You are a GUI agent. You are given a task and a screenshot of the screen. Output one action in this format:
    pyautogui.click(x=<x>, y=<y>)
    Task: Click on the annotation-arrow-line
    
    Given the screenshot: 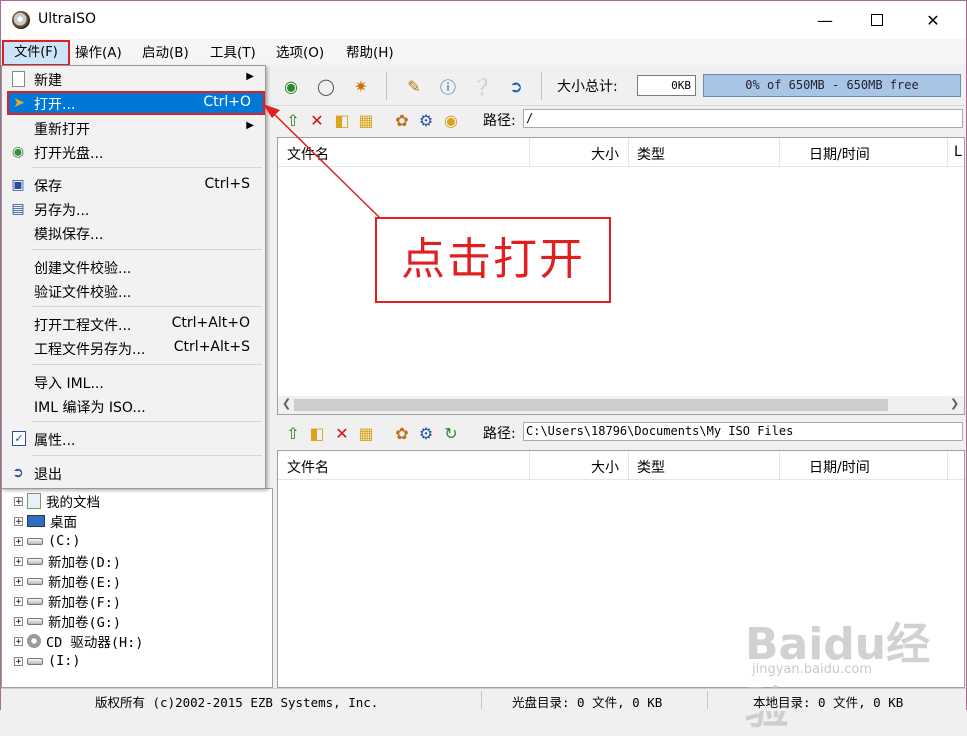 What is the action you would take?
    pyautogui.click(x=326, y=165)
    